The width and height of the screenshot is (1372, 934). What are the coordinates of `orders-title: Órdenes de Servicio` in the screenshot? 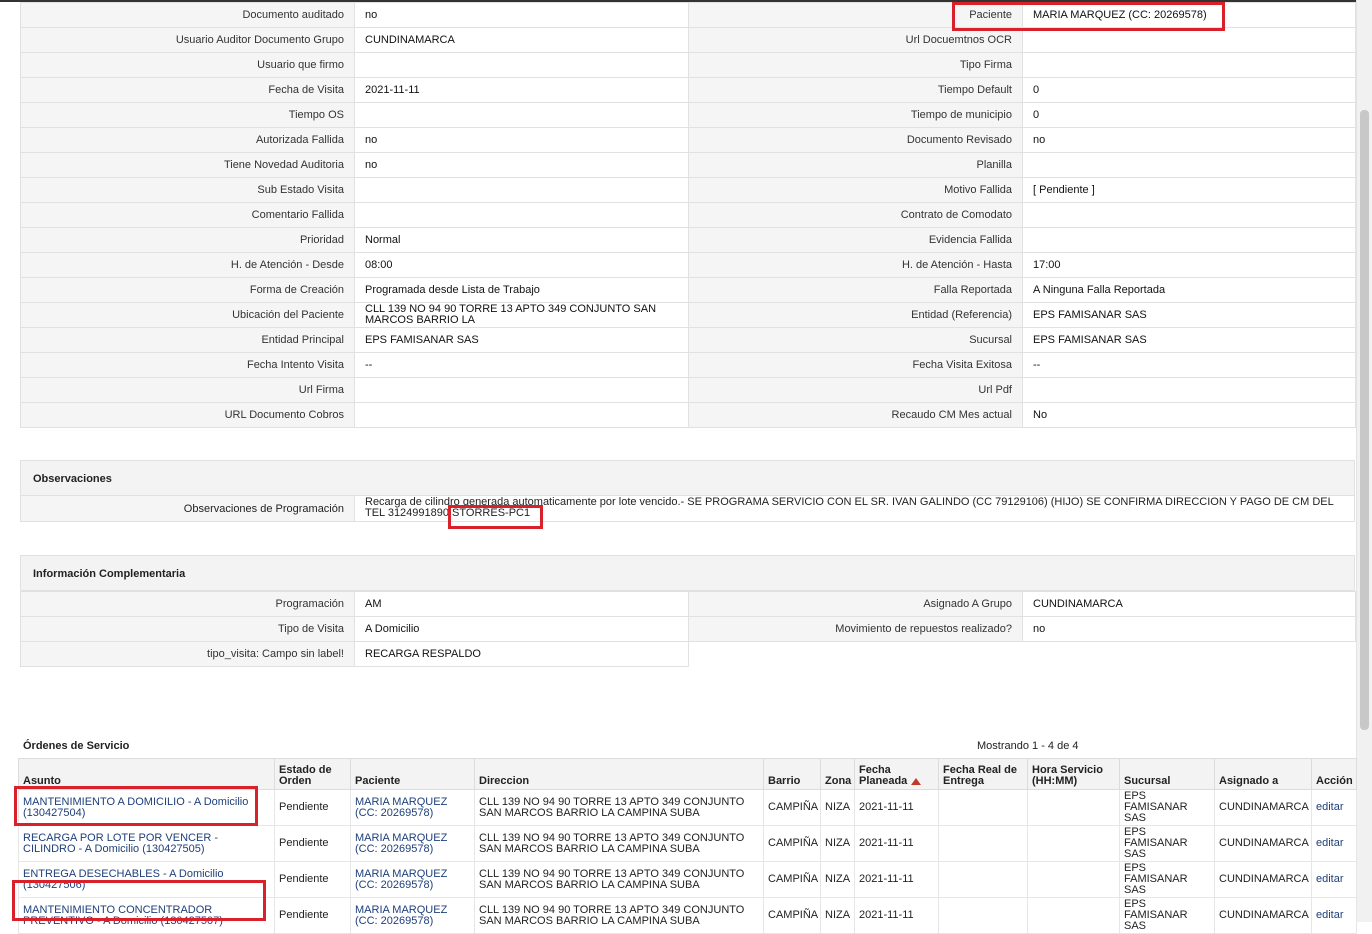 It's located at (76, 746).